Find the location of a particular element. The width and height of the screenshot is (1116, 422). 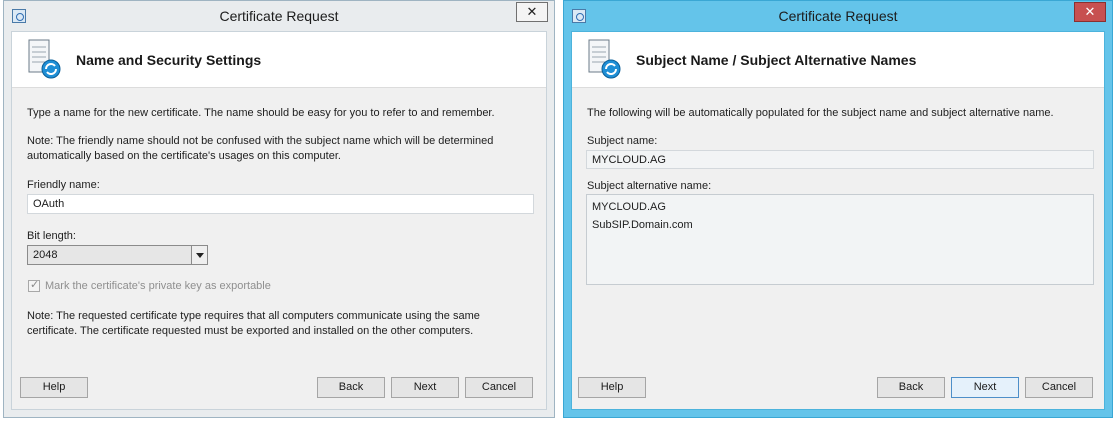

page-title: Subject Name / Subject Alternative Names is located at coordinates (776, 60).